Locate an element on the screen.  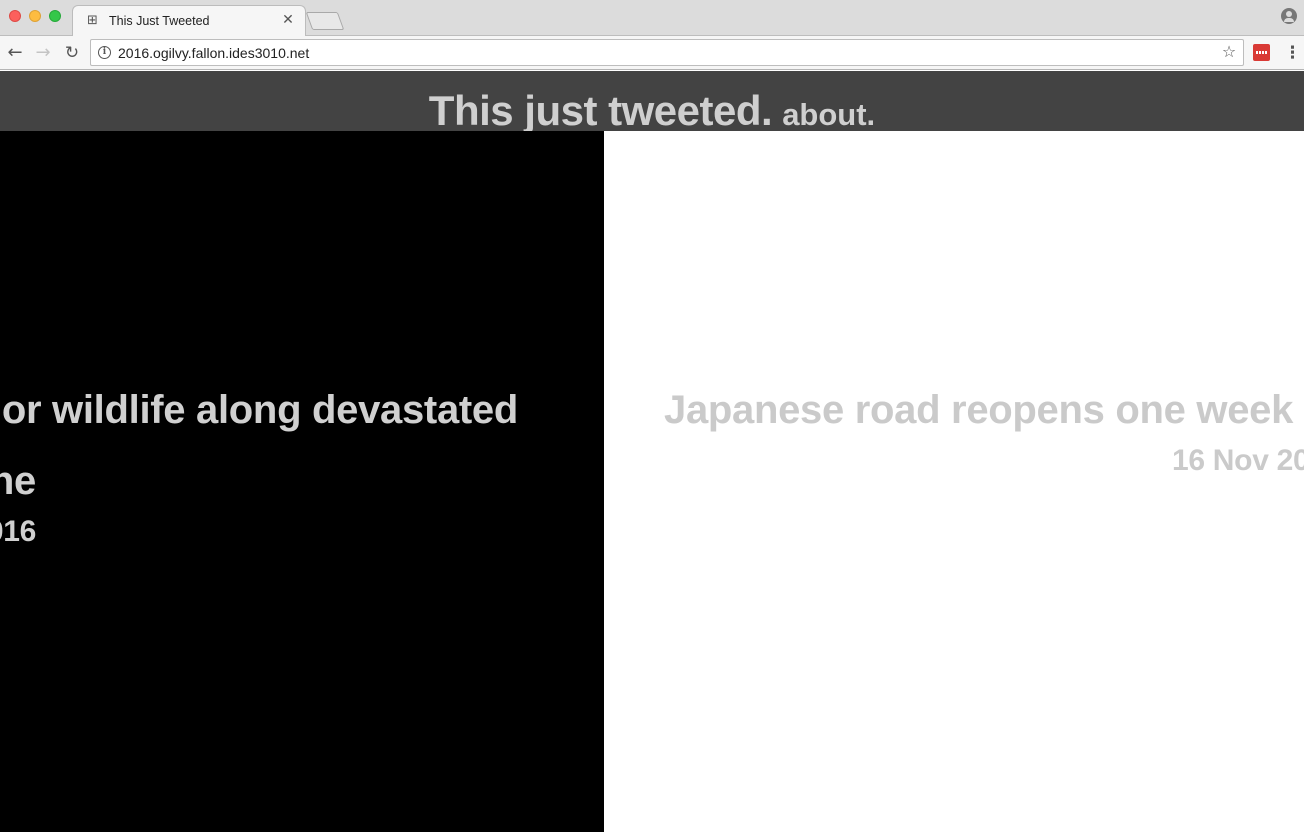
site-info-icon: i is located at coordinates (104, 52).